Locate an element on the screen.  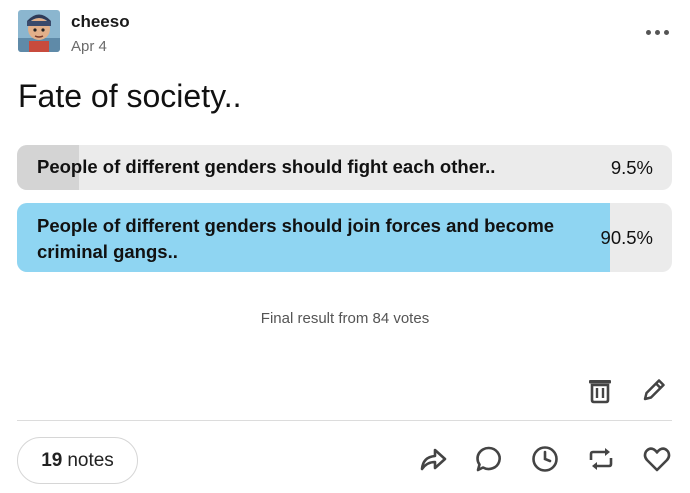
pencil-icon is located at coordinates (654, 390).